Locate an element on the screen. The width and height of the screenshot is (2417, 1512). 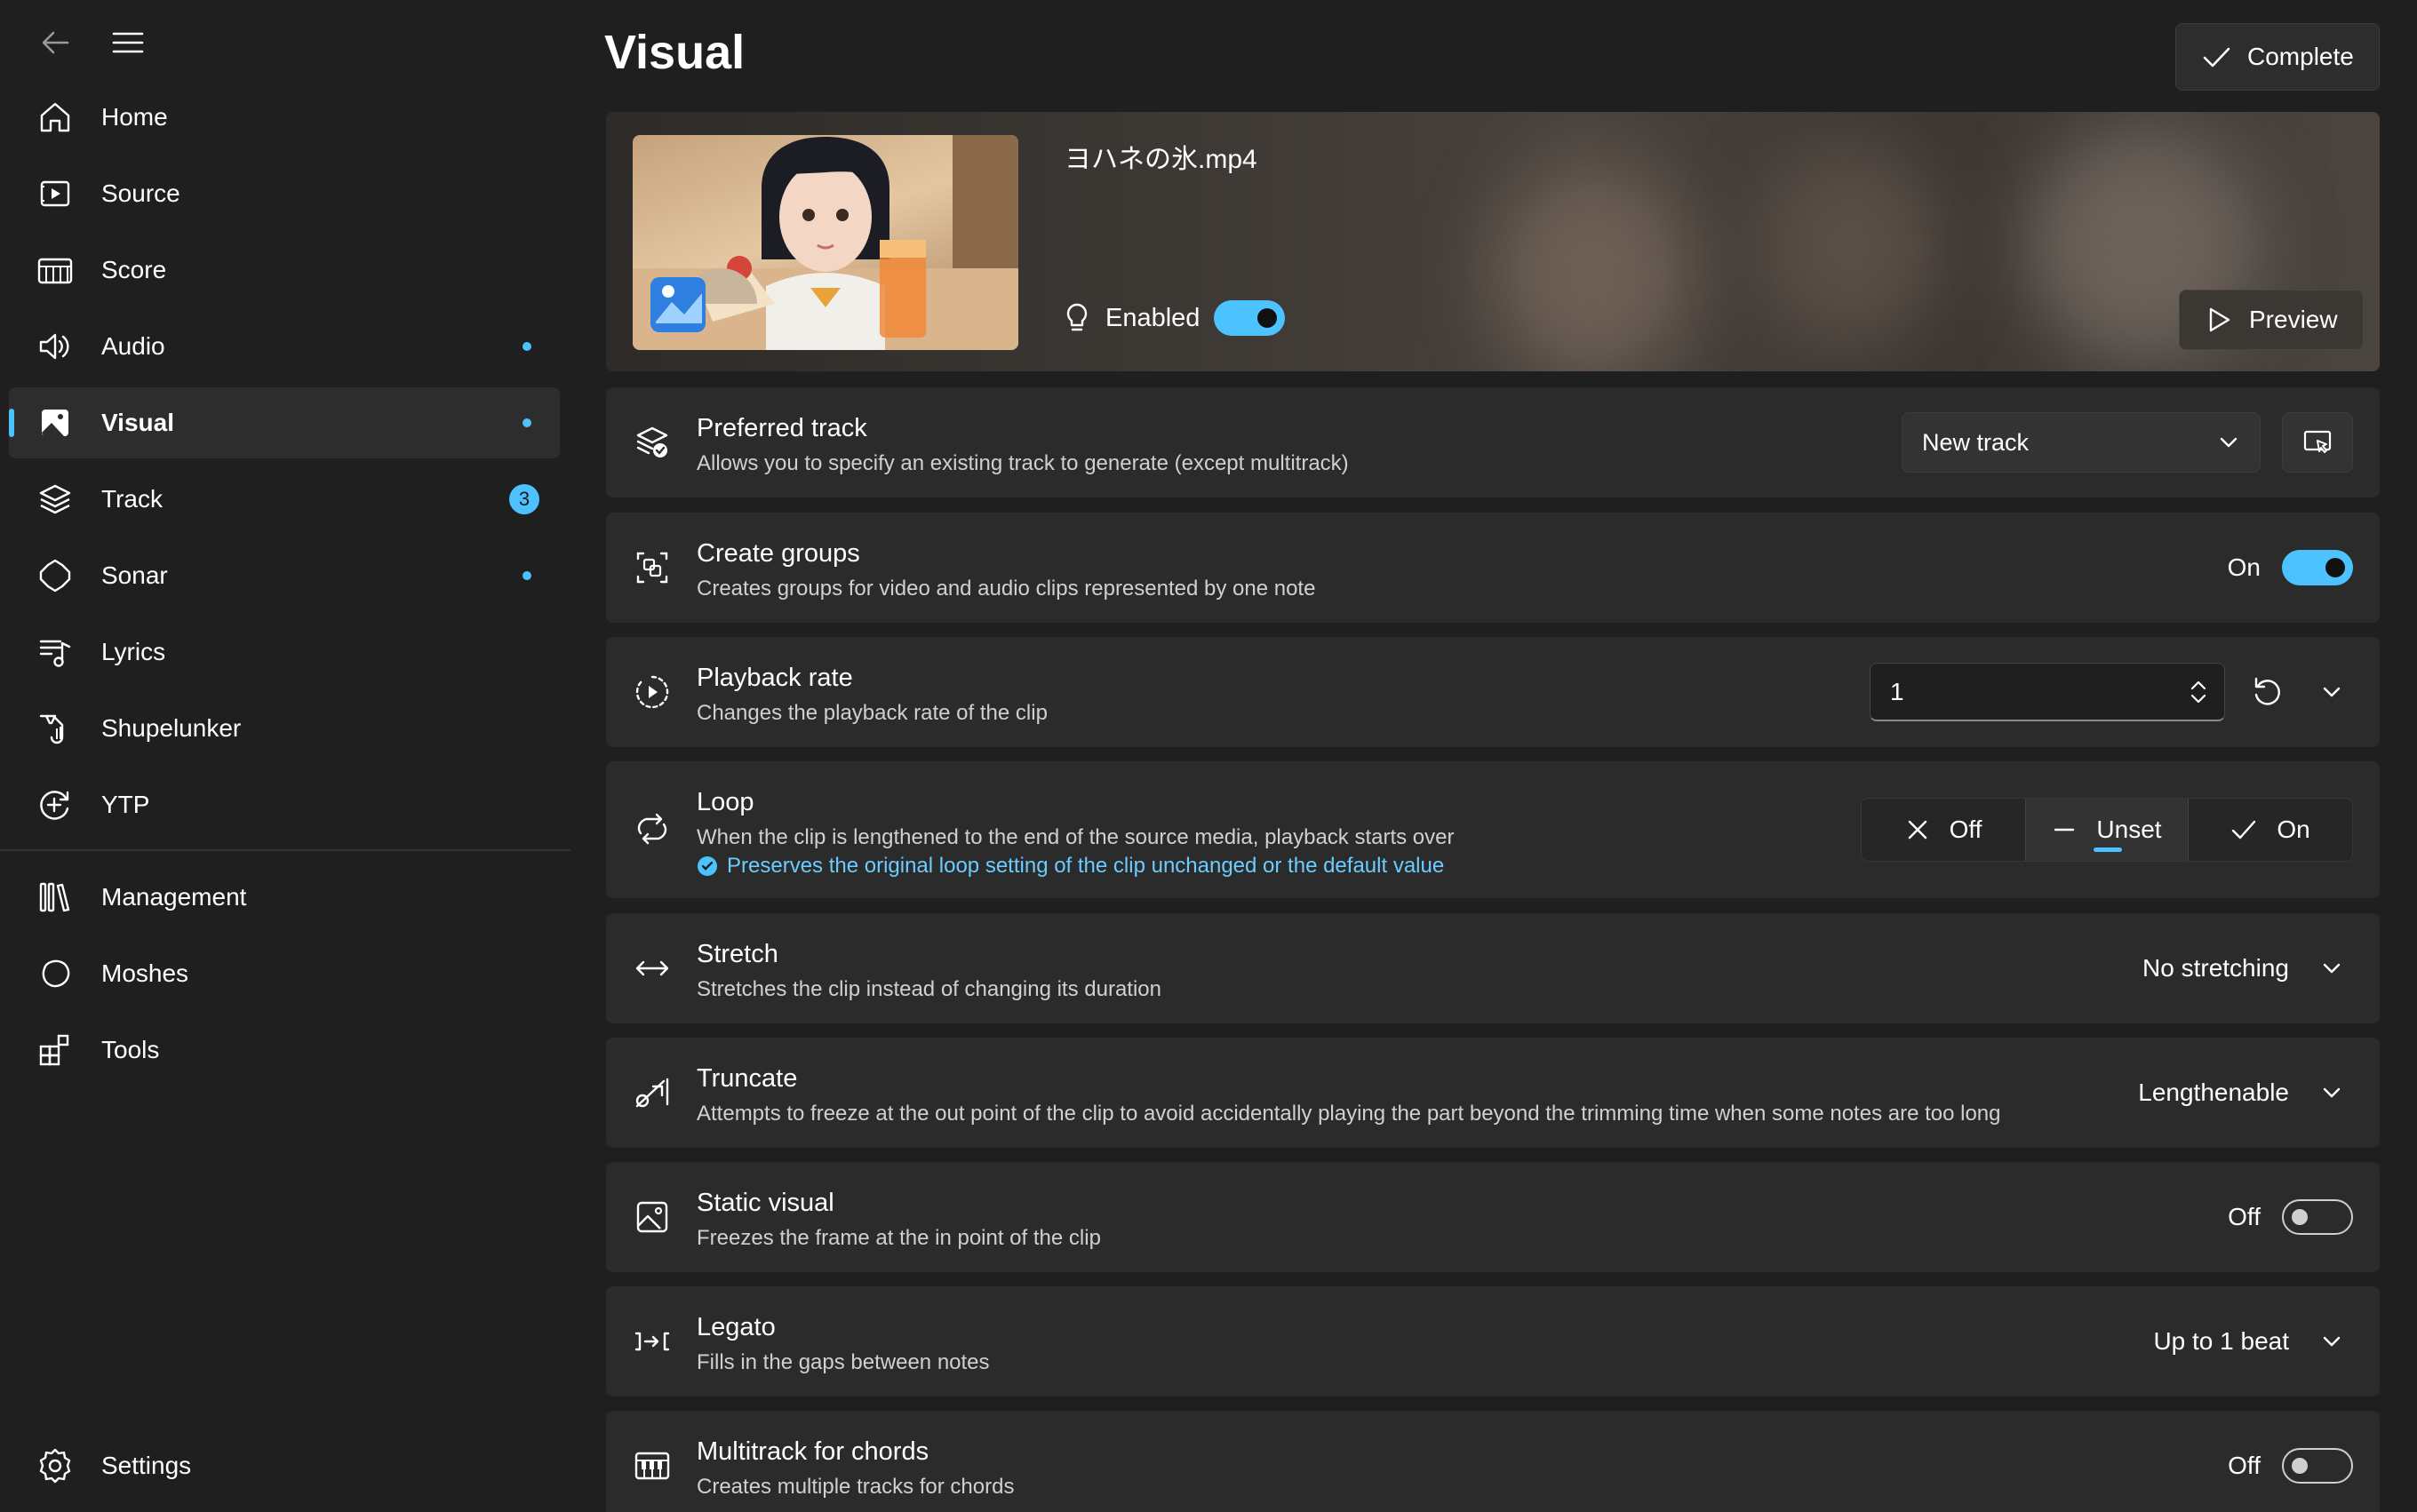
sidebar-divider is located at coordinates (285, 850).